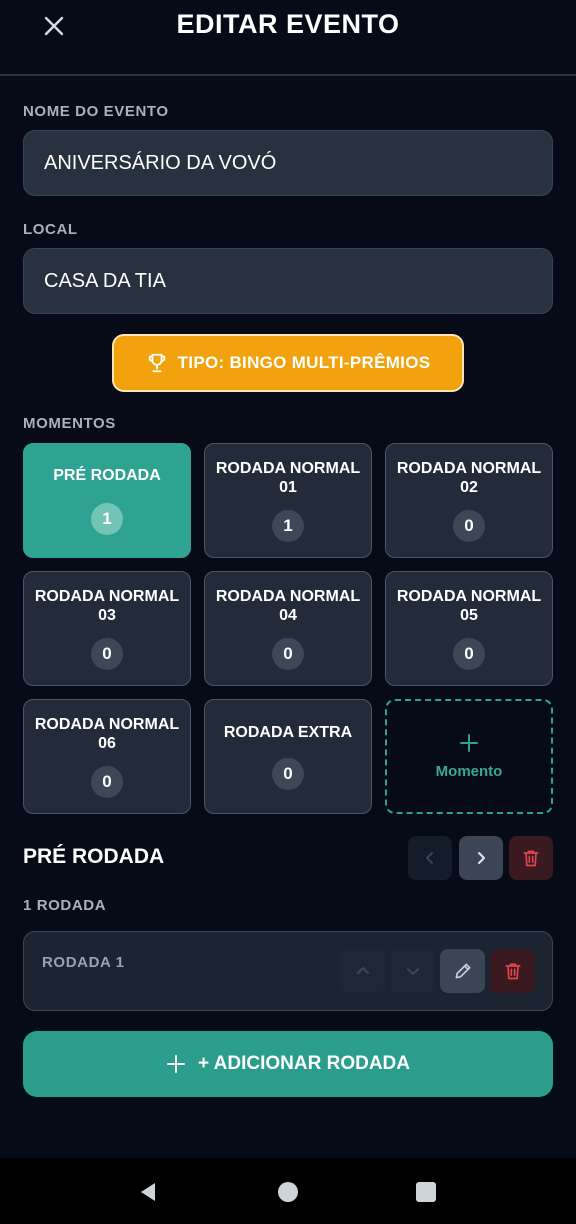  I want to click on pencil-icon, so click(462, 971).